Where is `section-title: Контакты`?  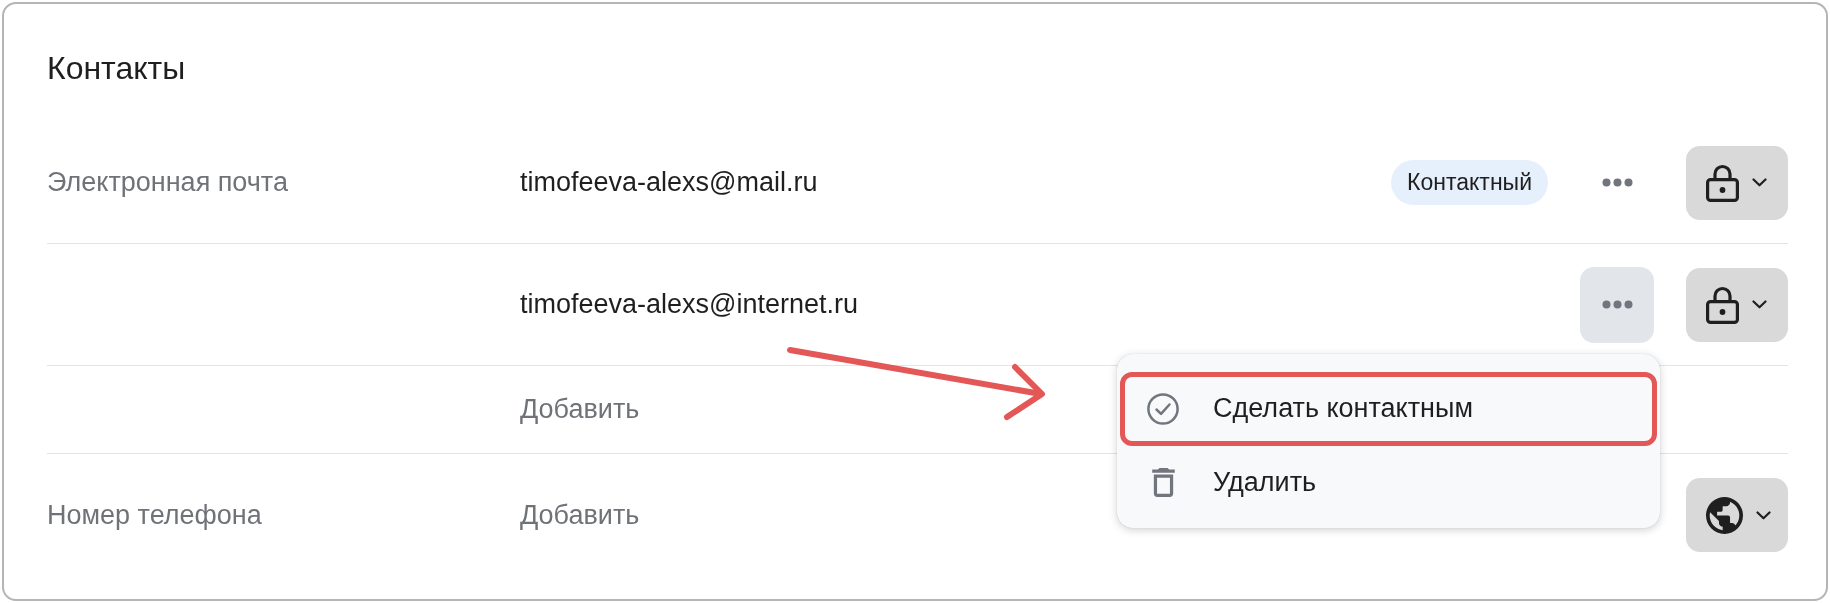
section-title: Контакты is located at coordinates (116, 68).